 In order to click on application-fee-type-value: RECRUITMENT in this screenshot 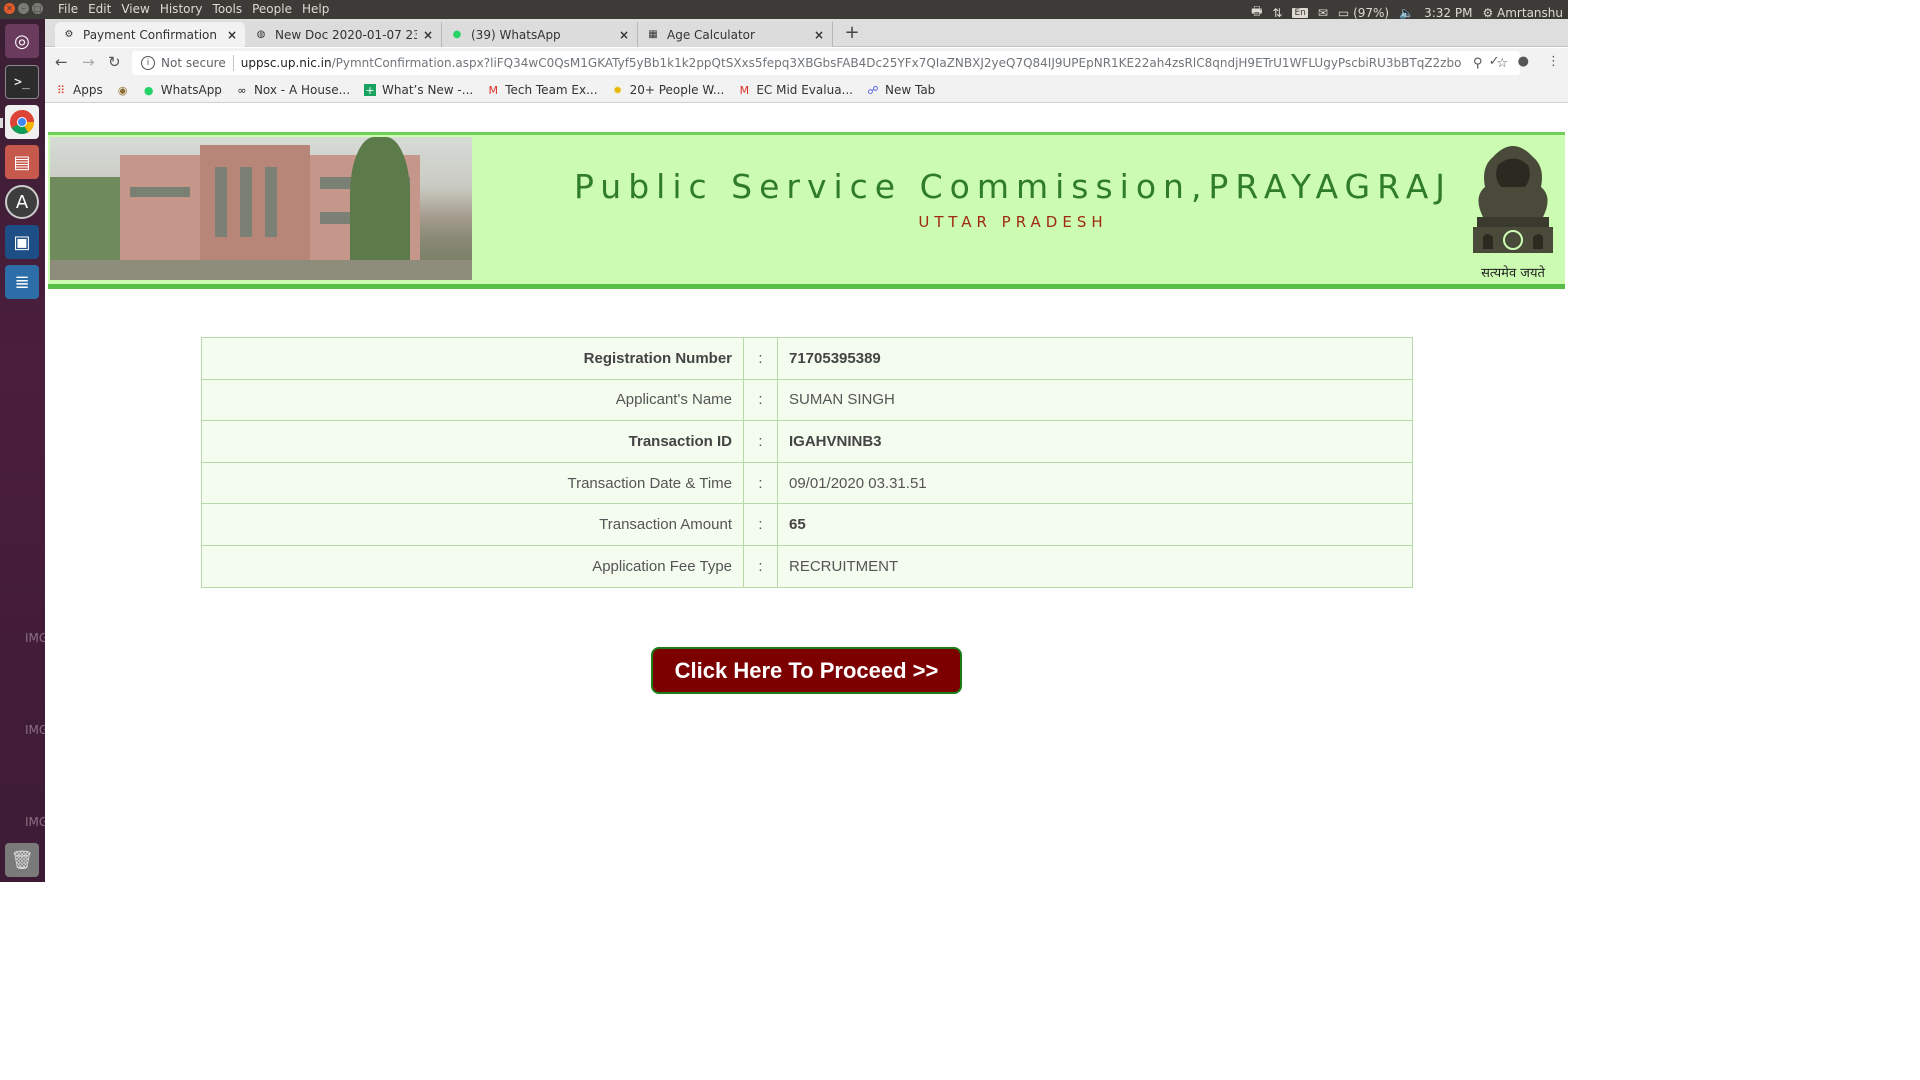, I will do `click(1095, 566)`.